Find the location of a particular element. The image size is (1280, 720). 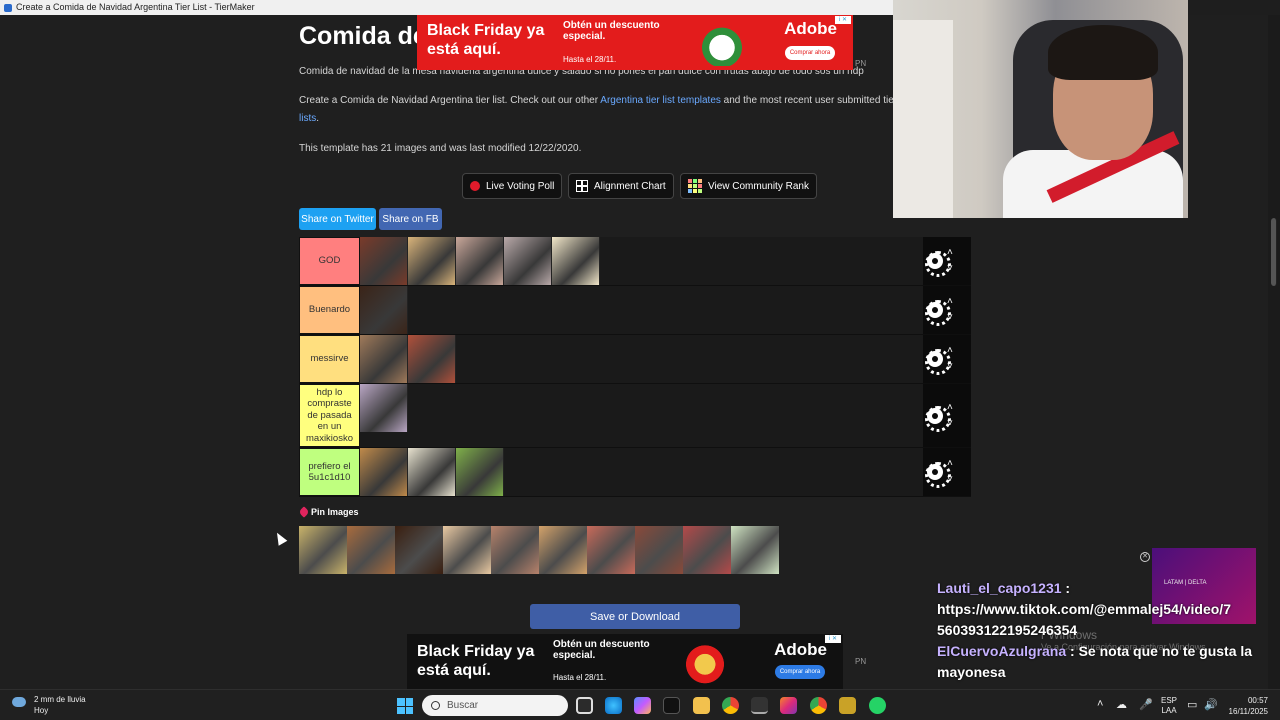

edge-browser-icon is located at coordinates (613, 705).